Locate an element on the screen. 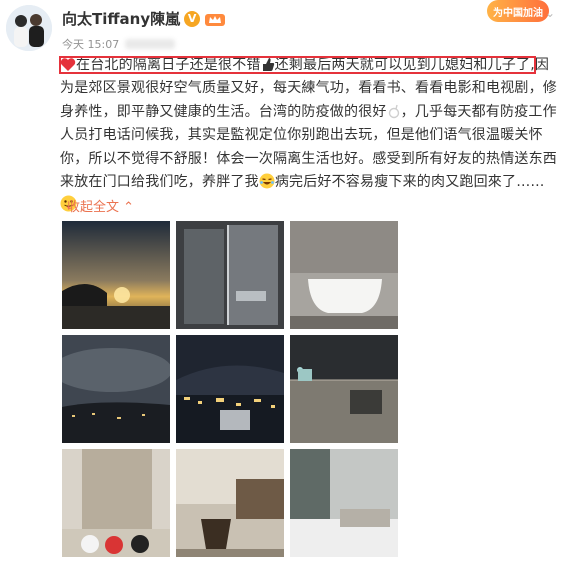 Image resolution: width=569 pixels, height=564 pixels. highlighted-text-2: 还剩最后两天就可以见到儿媳妇和儿子了, is located at coordinates (404, 65).